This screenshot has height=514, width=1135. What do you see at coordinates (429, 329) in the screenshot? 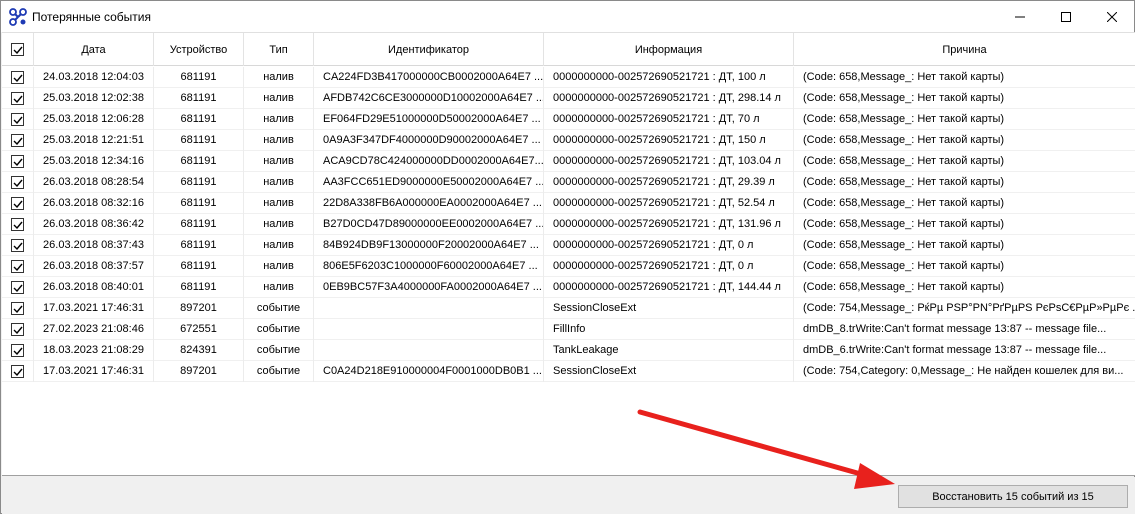
I see `cell-identifier` at bounding box center [429, 329].